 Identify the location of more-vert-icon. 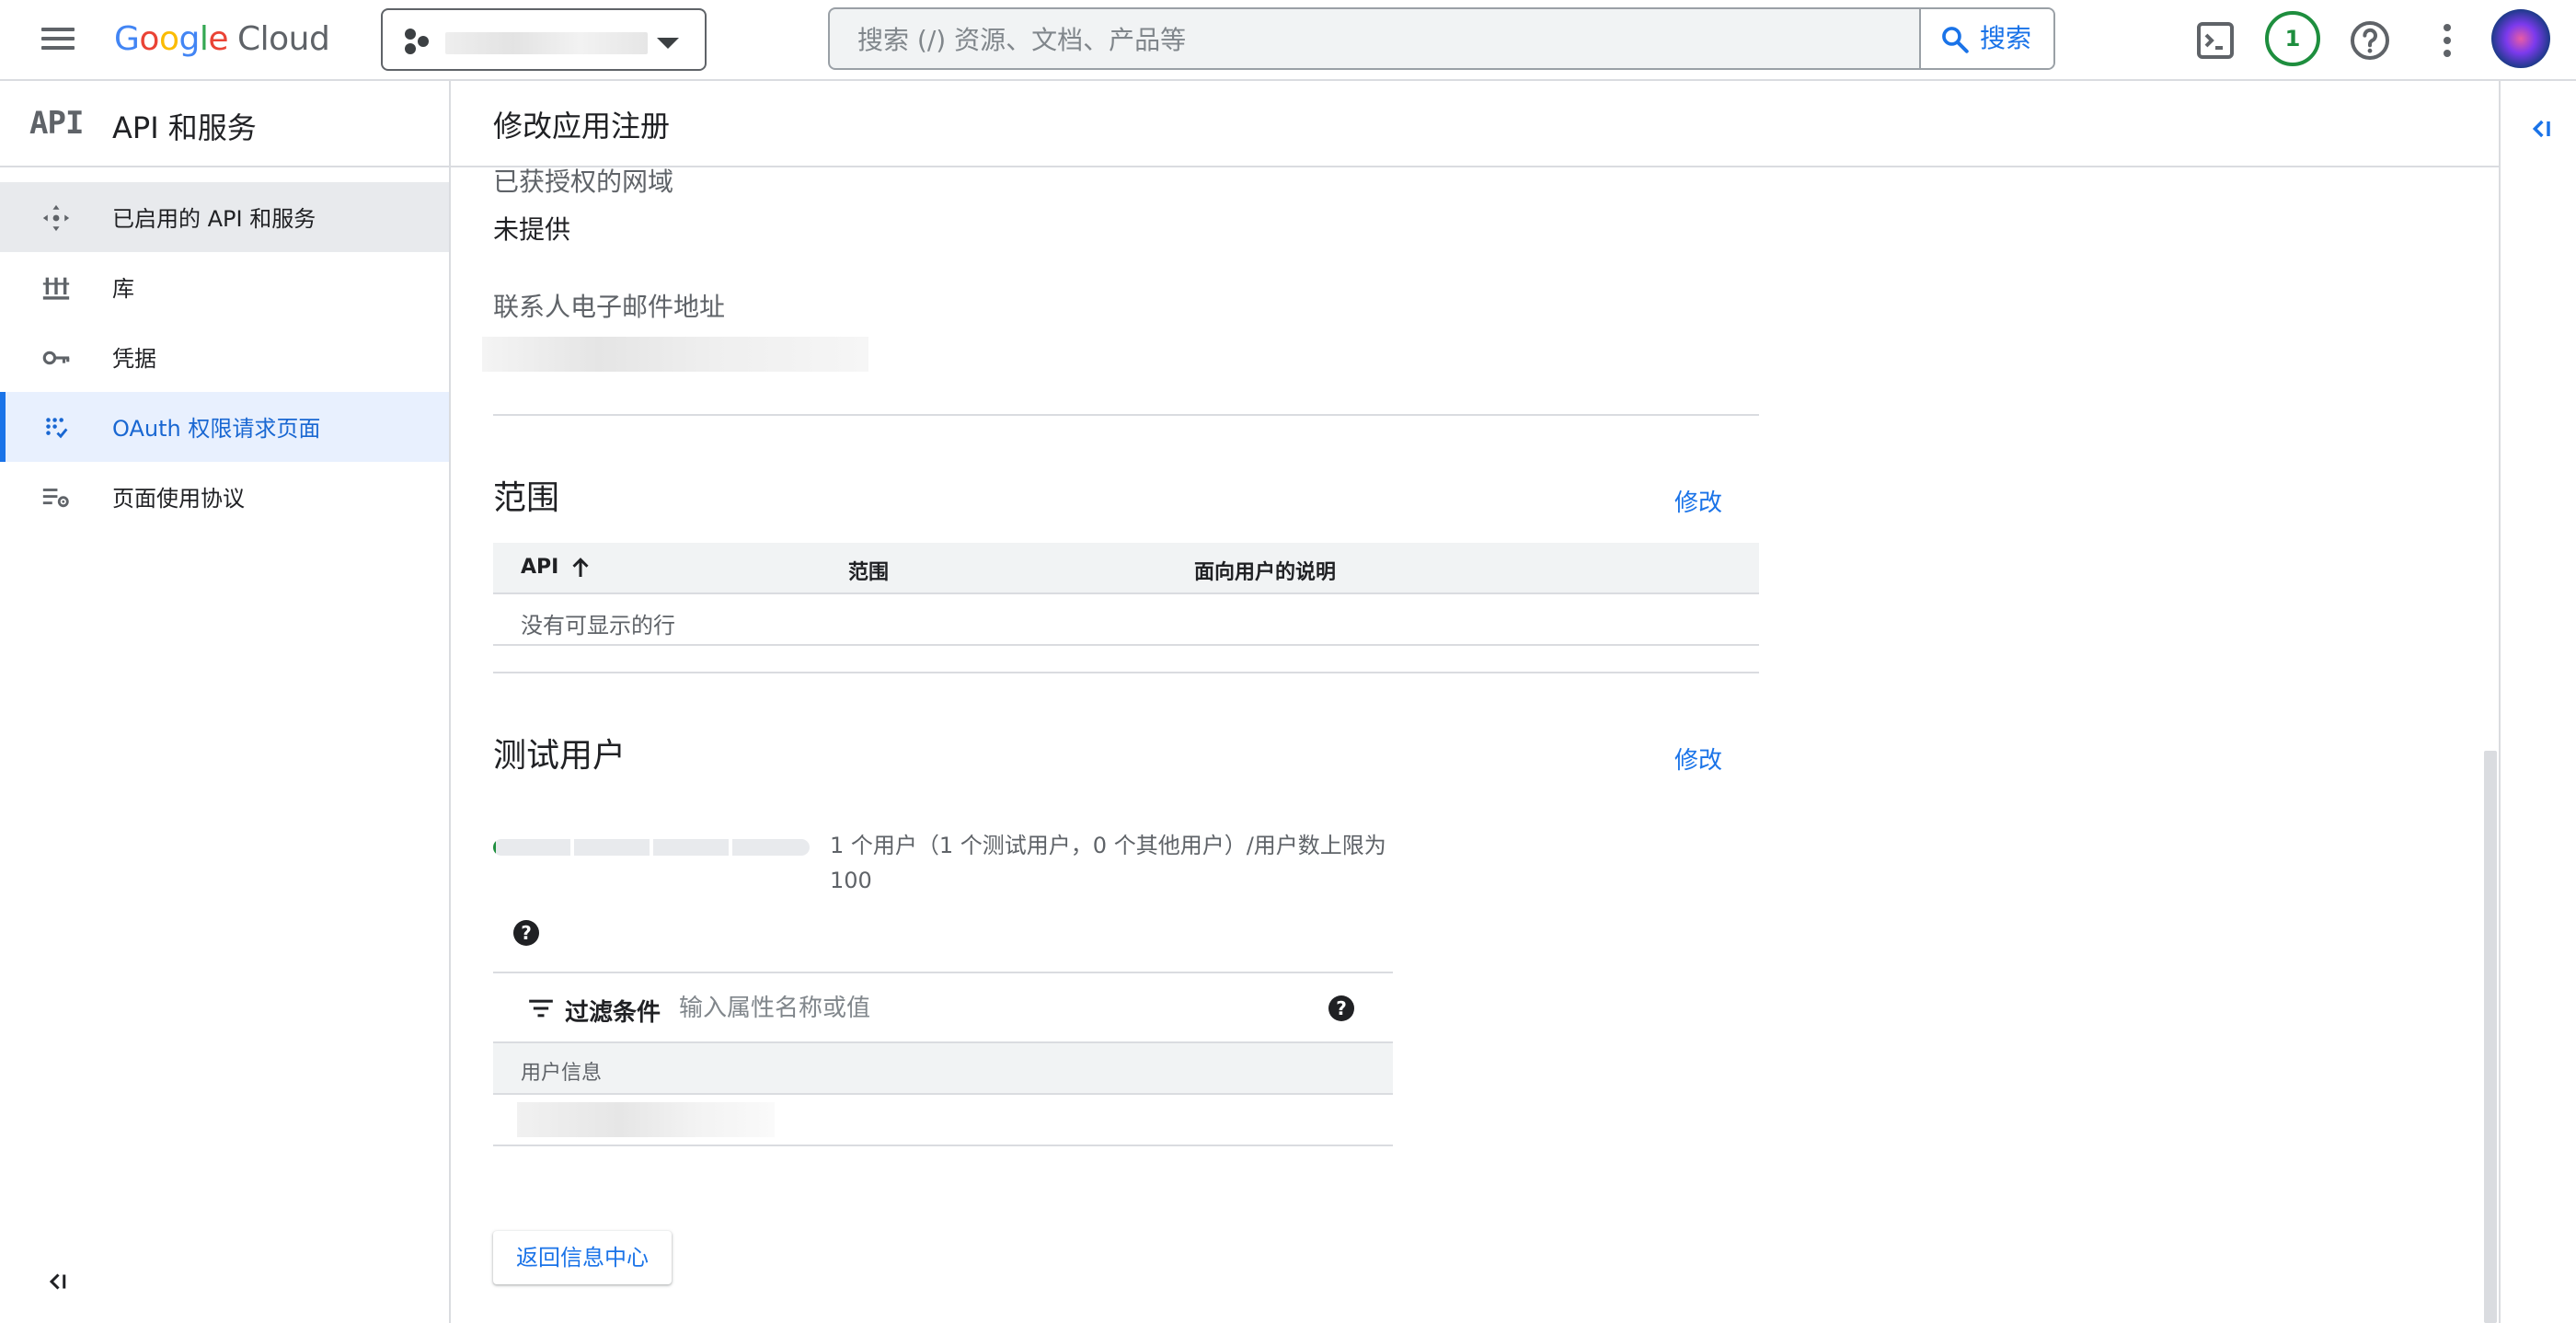
(2447, 40).